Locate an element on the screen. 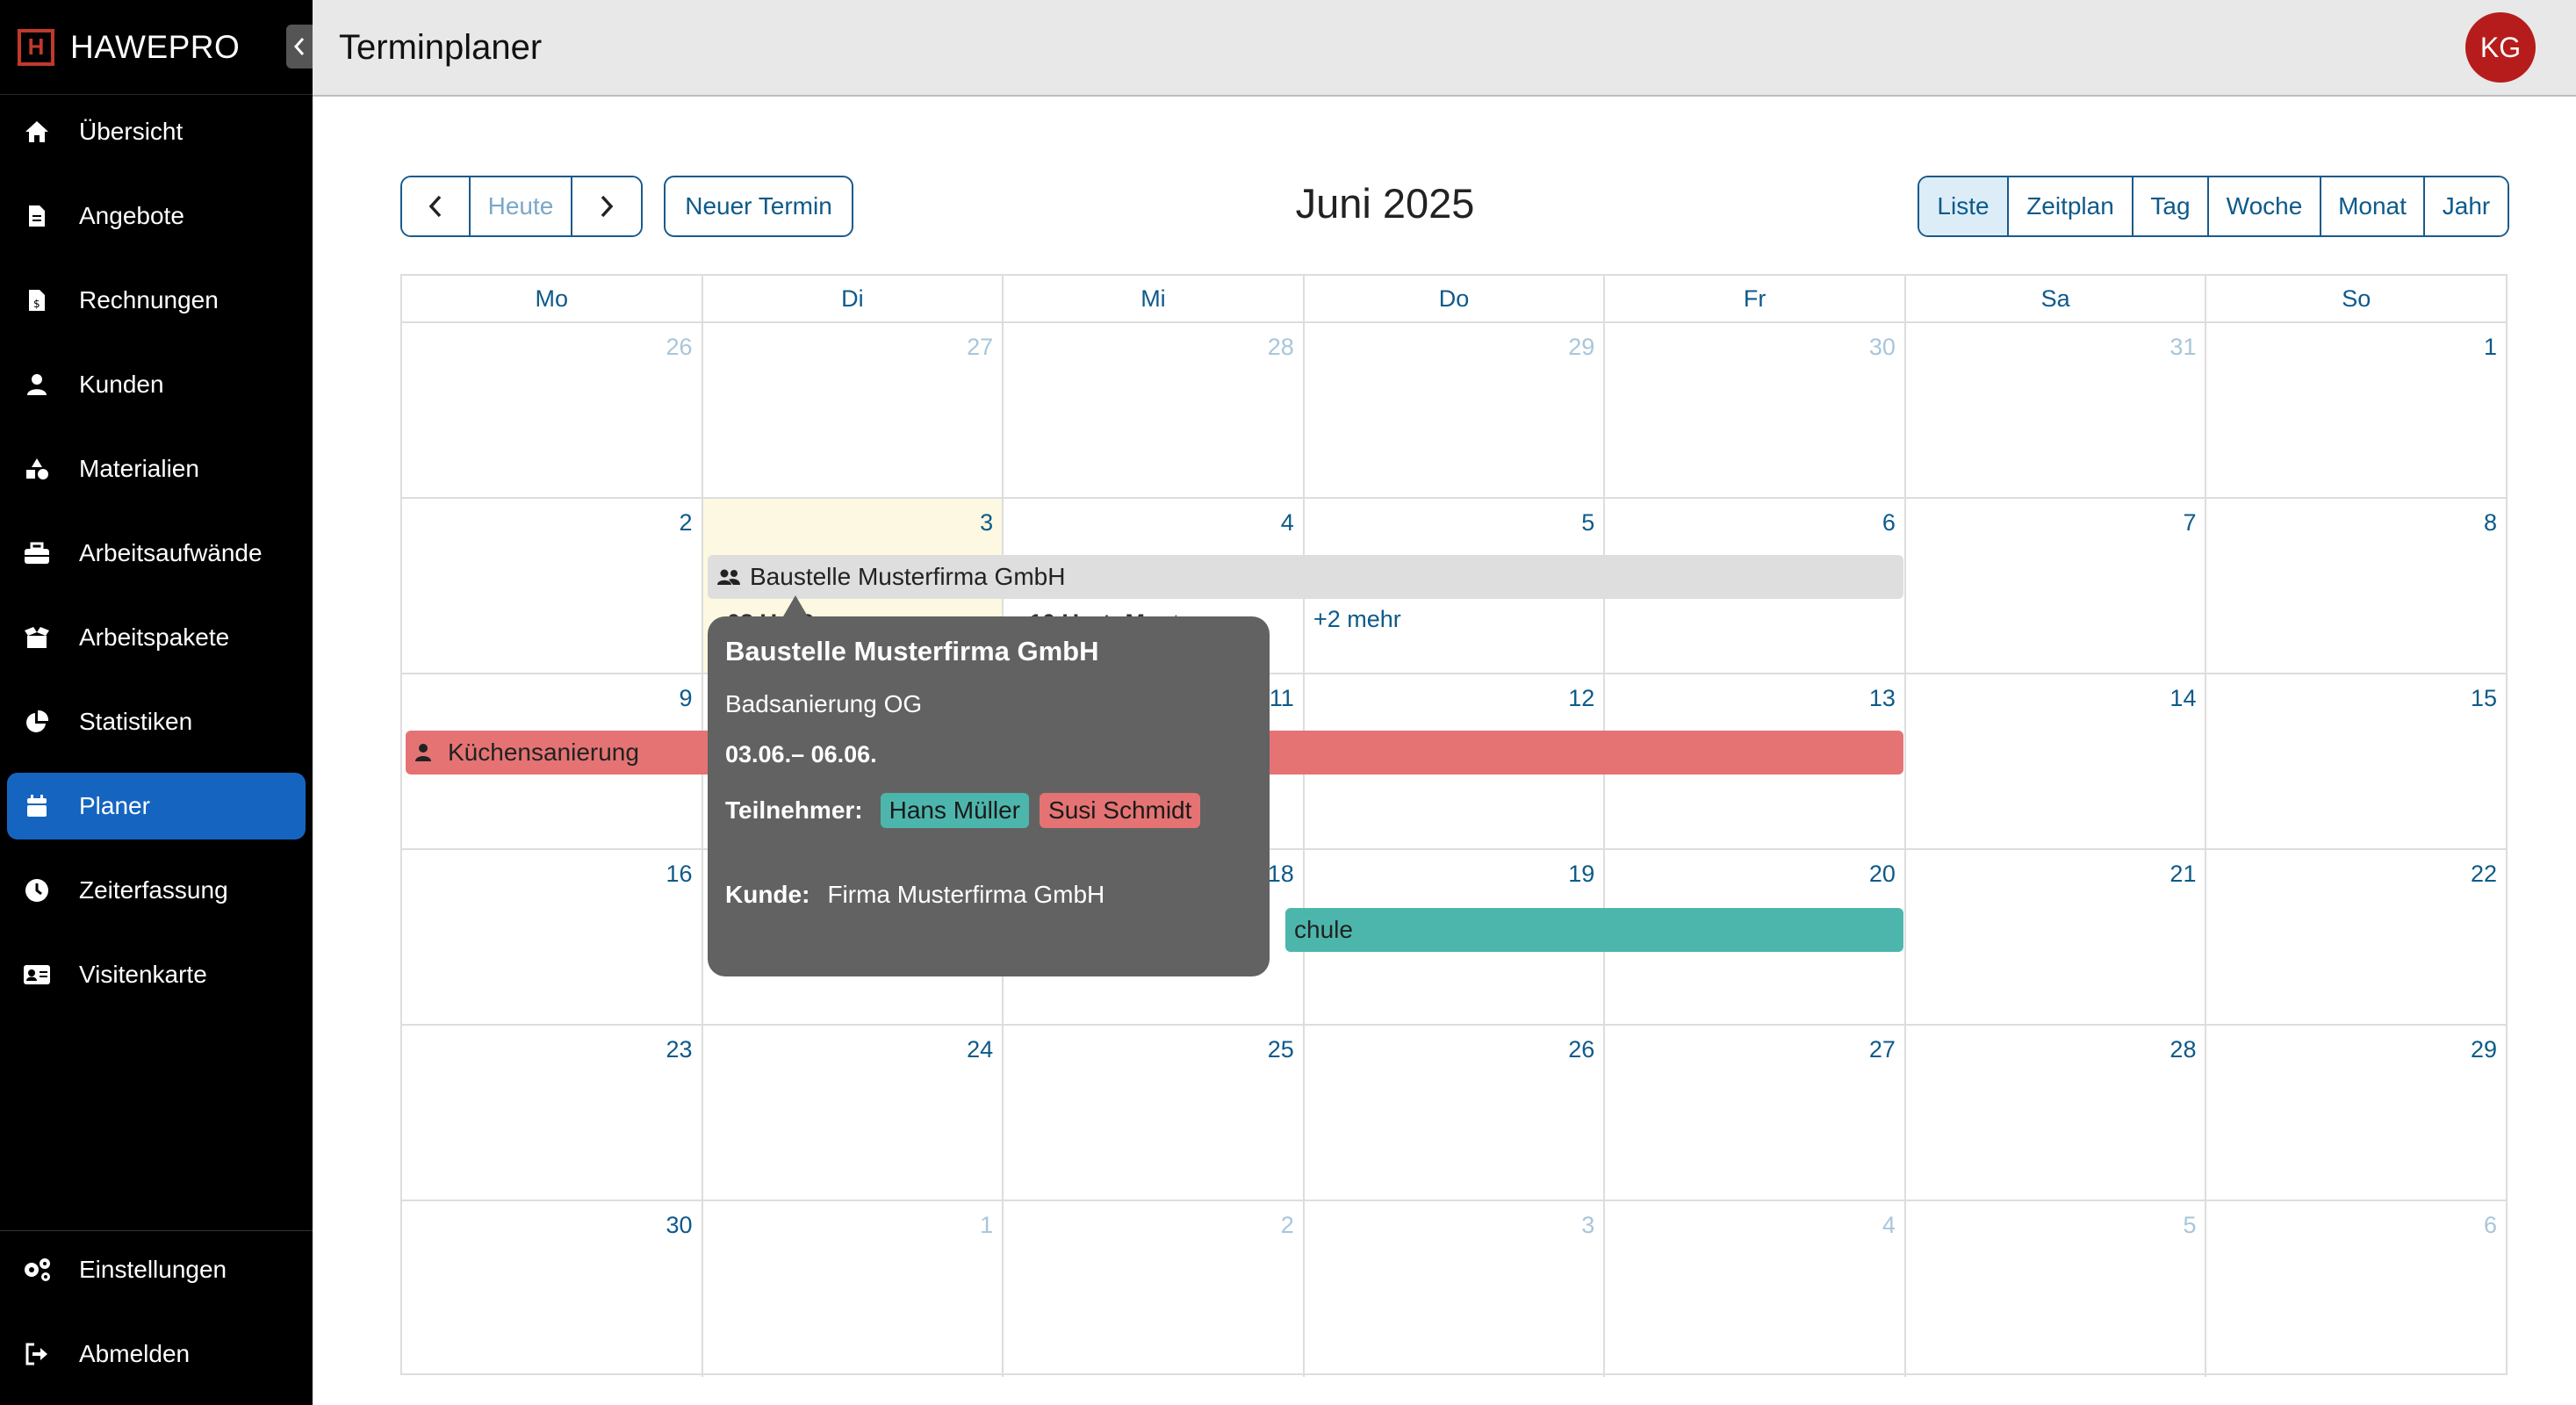 The image size is (2576, 1405). sidebar-item-uebersicht: Übersicht is located at coordinates (156, 132).